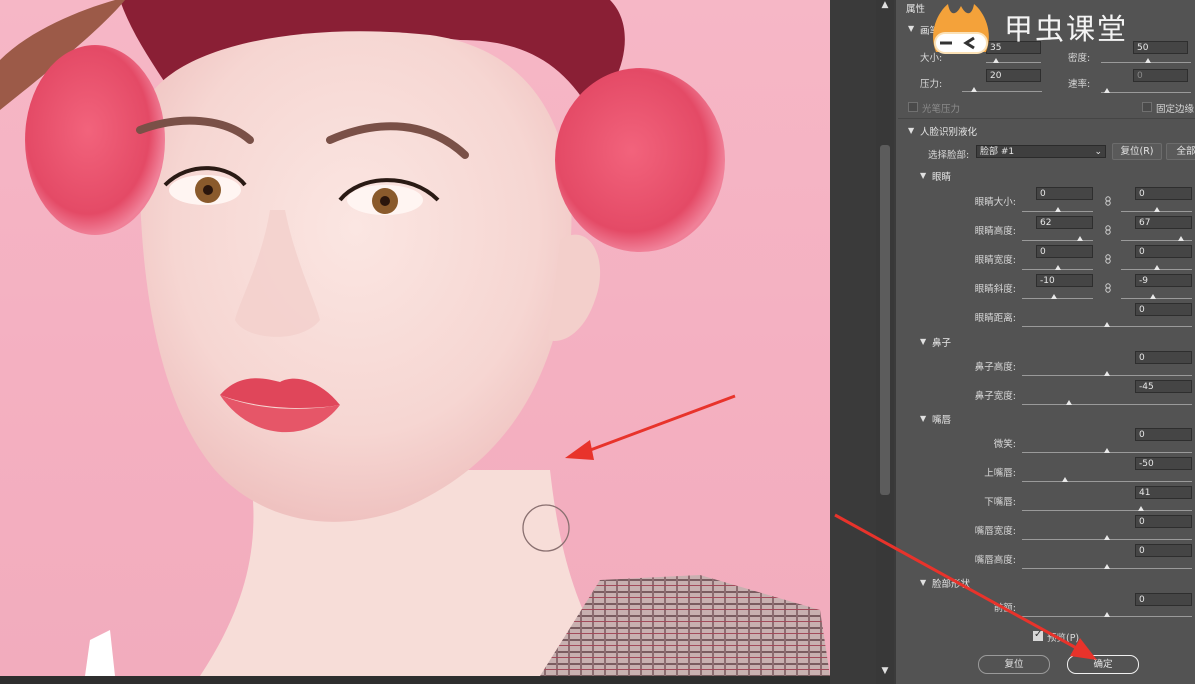 The height and width of the screenshot is (684, 1195). I want to click on collapse-brush-icon: ▼, so click(911, 28).